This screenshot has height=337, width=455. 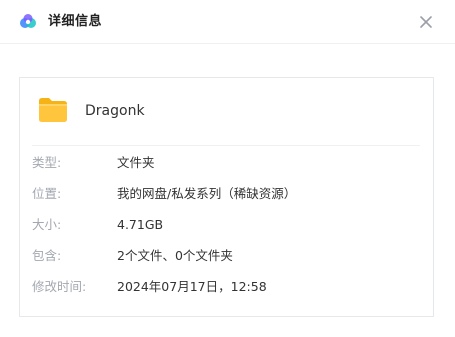 What do you see at coordinates (227, 225) in the screenshot?
I see `detail-row-size: 大小: 4.71GB` at bounding box center [227, 225].